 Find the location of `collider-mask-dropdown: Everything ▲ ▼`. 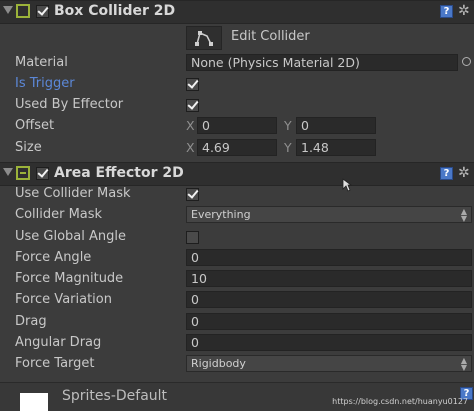

collider-mask-dropdown: Everything ▲ ▼ is located at coordinates (329, 214).